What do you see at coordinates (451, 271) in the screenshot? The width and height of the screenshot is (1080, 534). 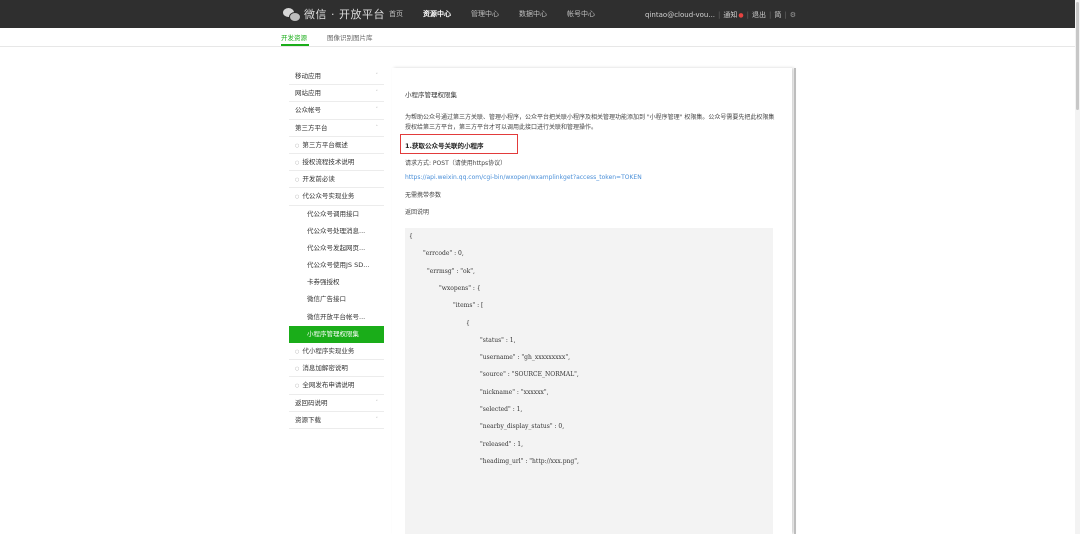 I see `code-line: "errmsg" : "ok",` at bounding box center [451, 271].